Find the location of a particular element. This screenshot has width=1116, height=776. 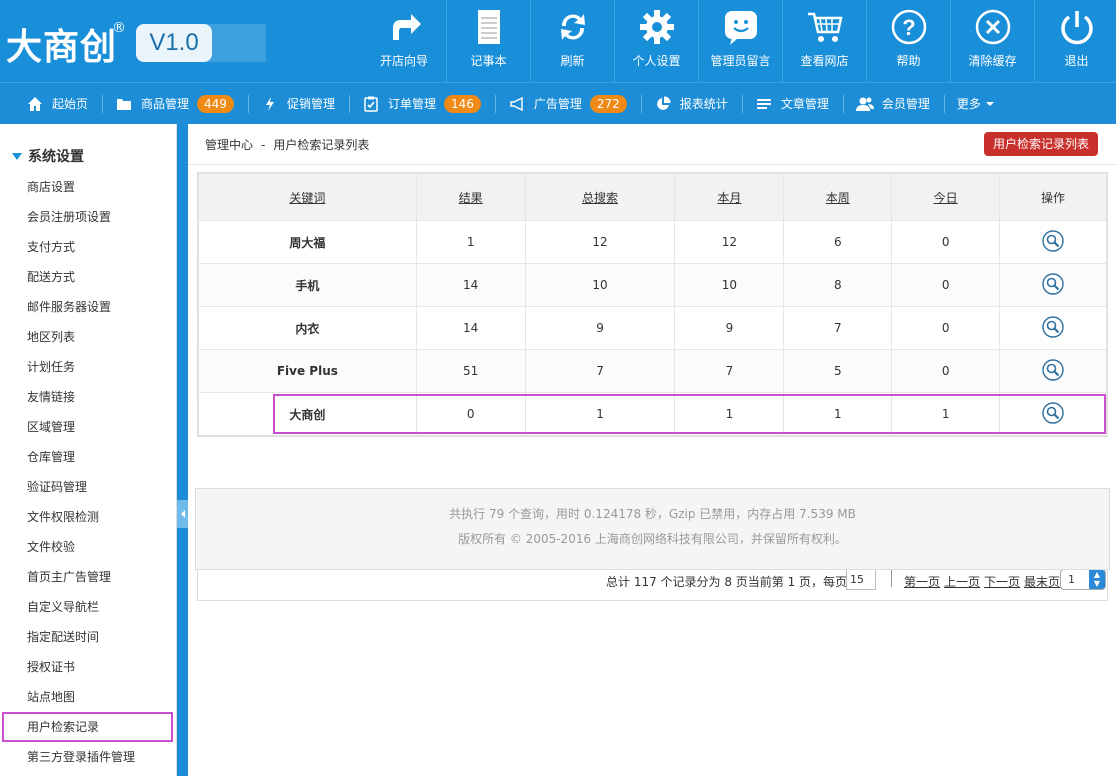

sidebar-collapse-button is located at coordinates (182, 514).